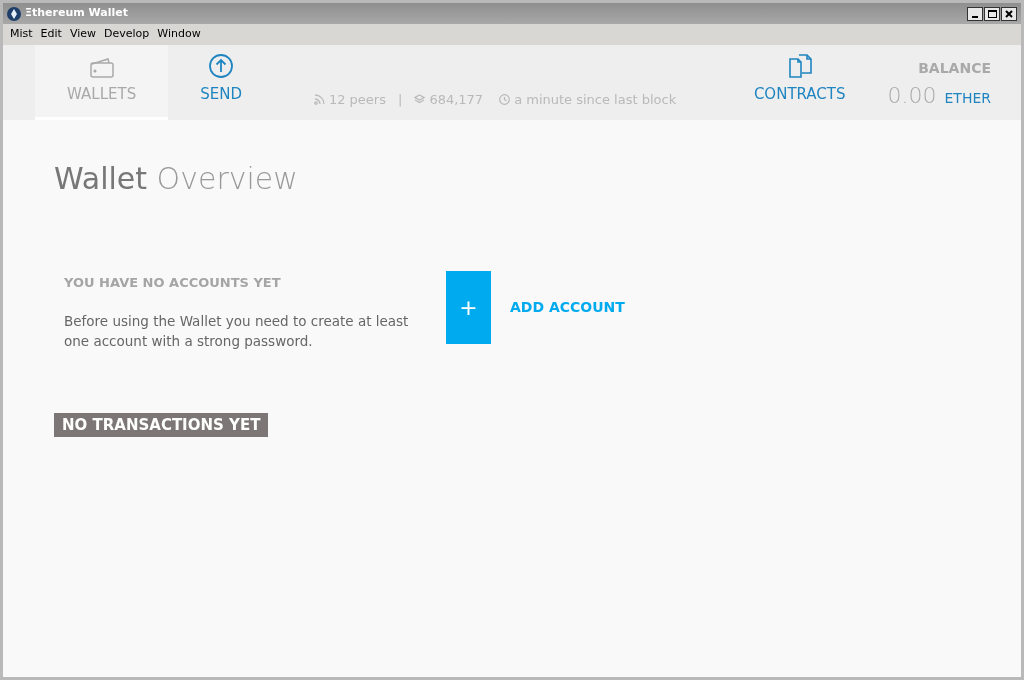  I want to click on no-transactions-label: NO TRANSACTIONS YET, so click(161, 424).